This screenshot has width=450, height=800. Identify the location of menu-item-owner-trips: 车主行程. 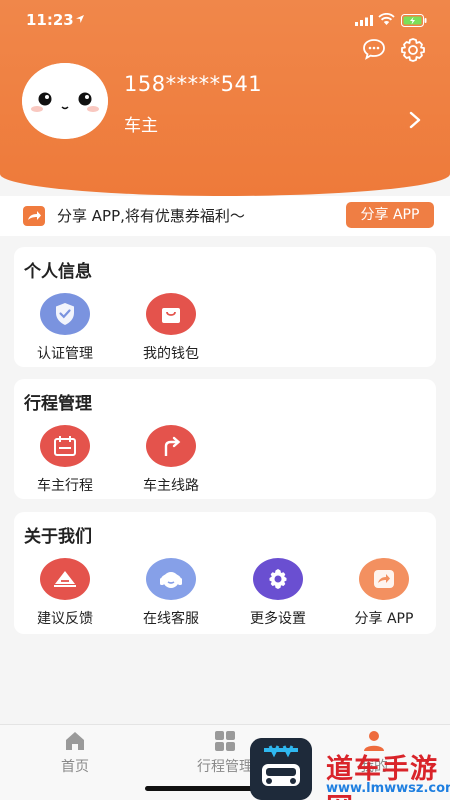
(65, 460).